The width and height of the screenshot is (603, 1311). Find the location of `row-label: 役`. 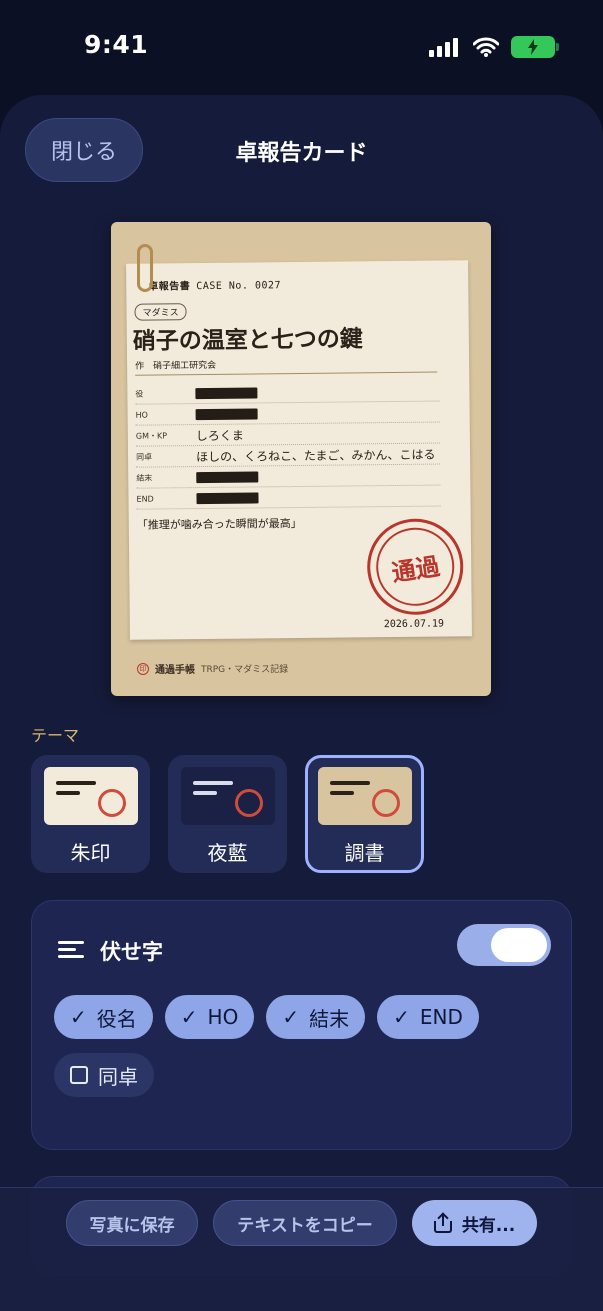

row-label: 役 is located at coordinates (139, 394).